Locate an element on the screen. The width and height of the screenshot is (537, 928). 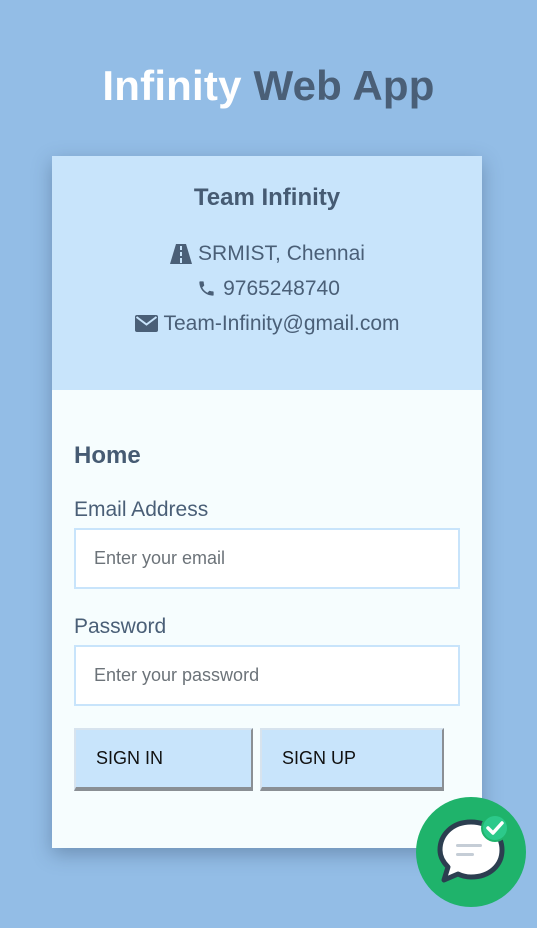
form-buttons: SIGN IN SIGN UP is located at coordinates (267, 759).